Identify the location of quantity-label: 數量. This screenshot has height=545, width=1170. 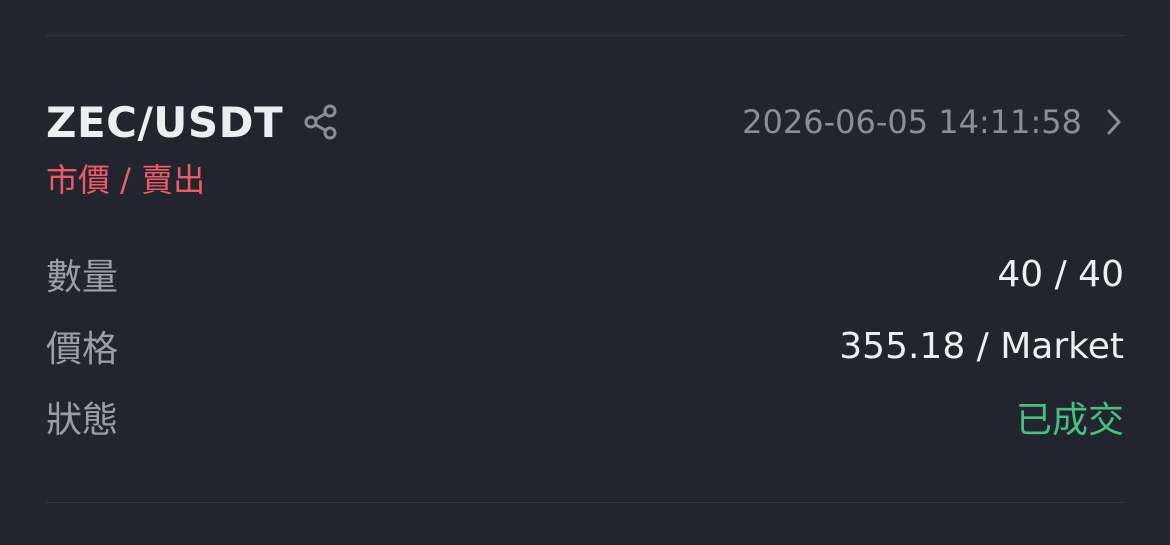
(82, 277).